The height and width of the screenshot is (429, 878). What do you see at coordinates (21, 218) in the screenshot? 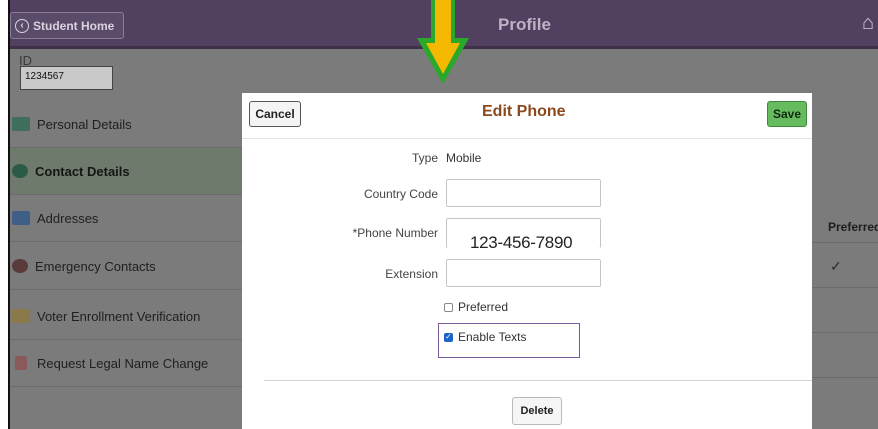
I see `envelope-icon` at bounding box center [21, 218].